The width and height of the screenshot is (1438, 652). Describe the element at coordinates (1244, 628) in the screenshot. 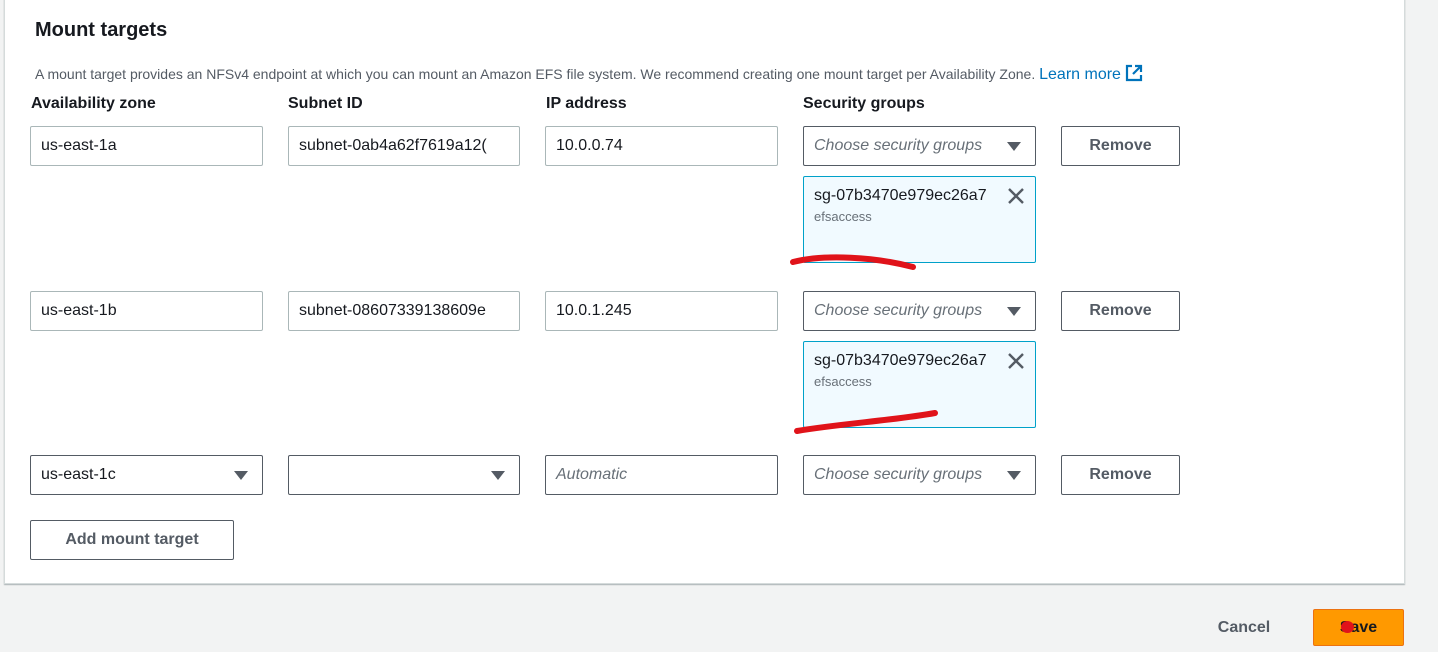

I see `cancel-button: Cancel` at that location.